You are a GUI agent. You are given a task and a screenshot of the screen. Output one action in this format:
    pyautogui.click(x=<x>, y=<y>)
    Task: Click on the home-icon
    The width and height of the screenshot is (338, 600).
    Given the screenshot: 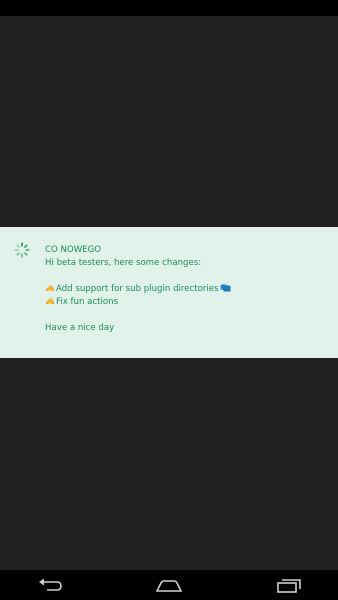 What is the action you would take?
    pyautogui.click(x=169, y=586)
    